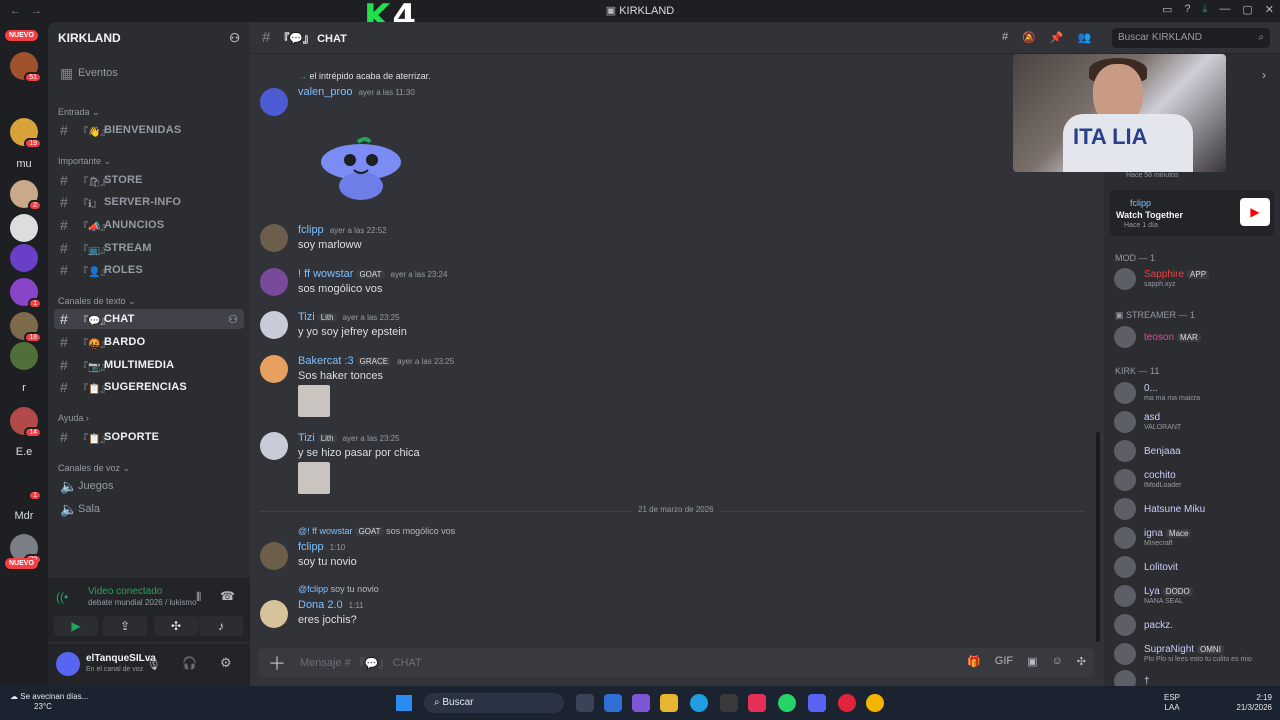 The image size is (1280, 720). What do you see at coordinates (757, 703) in the screenshot?
I see `tiktok-icon` at bounding box center [757, 703].